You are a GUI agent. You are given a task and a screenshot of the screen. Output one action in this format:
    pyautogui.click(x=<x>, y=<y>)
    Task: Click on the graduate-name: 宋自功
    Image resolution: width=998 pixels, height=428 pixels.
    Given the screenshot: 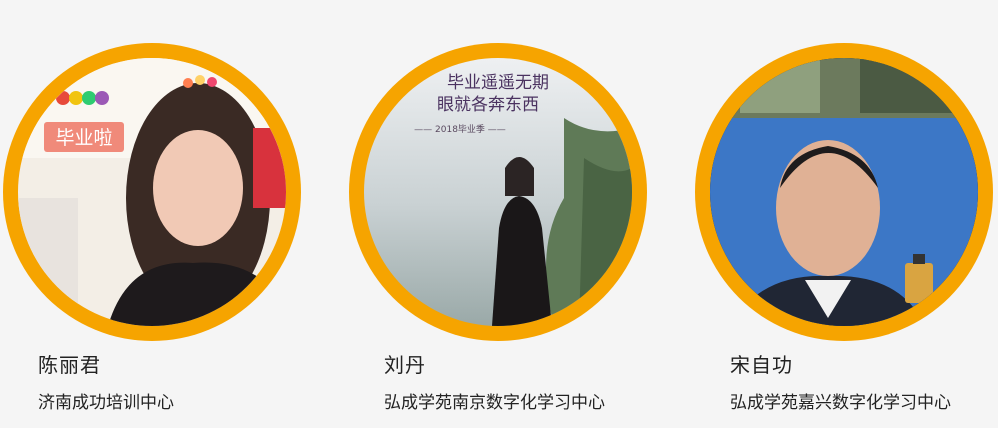 What is the action you would take?
    pyautogui.click(x=761, y=365)
    